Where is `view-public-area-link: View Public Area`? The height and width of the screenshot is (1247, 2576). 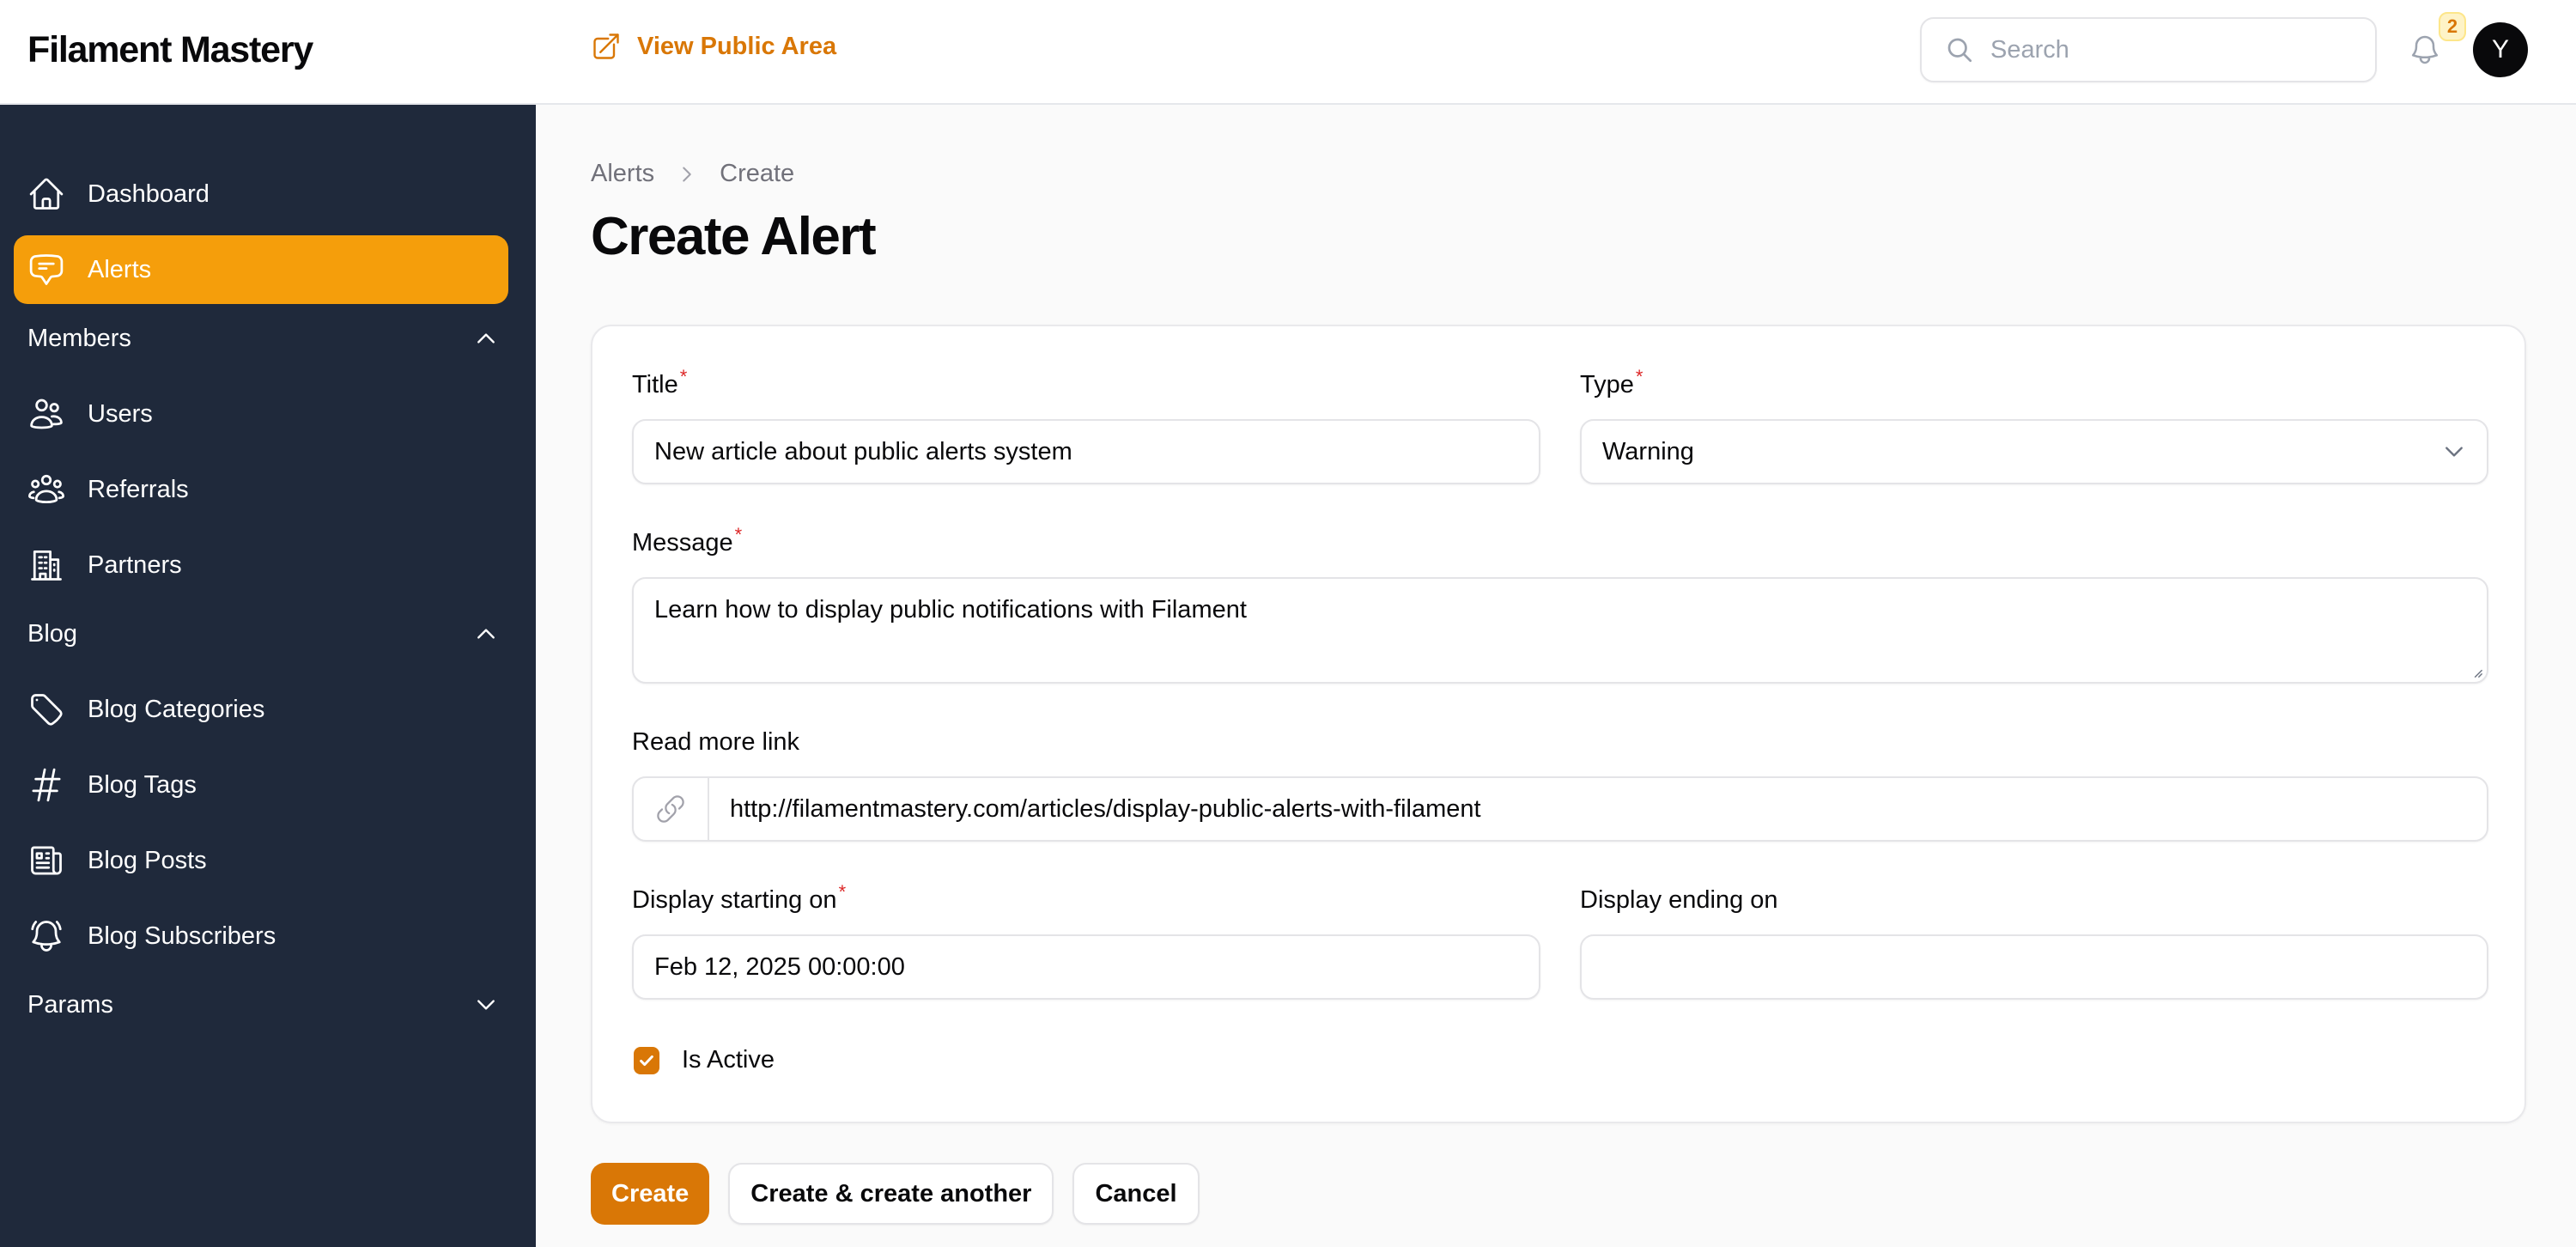
view-public-area-link: View Public Area is located at coordinates (713, 46).